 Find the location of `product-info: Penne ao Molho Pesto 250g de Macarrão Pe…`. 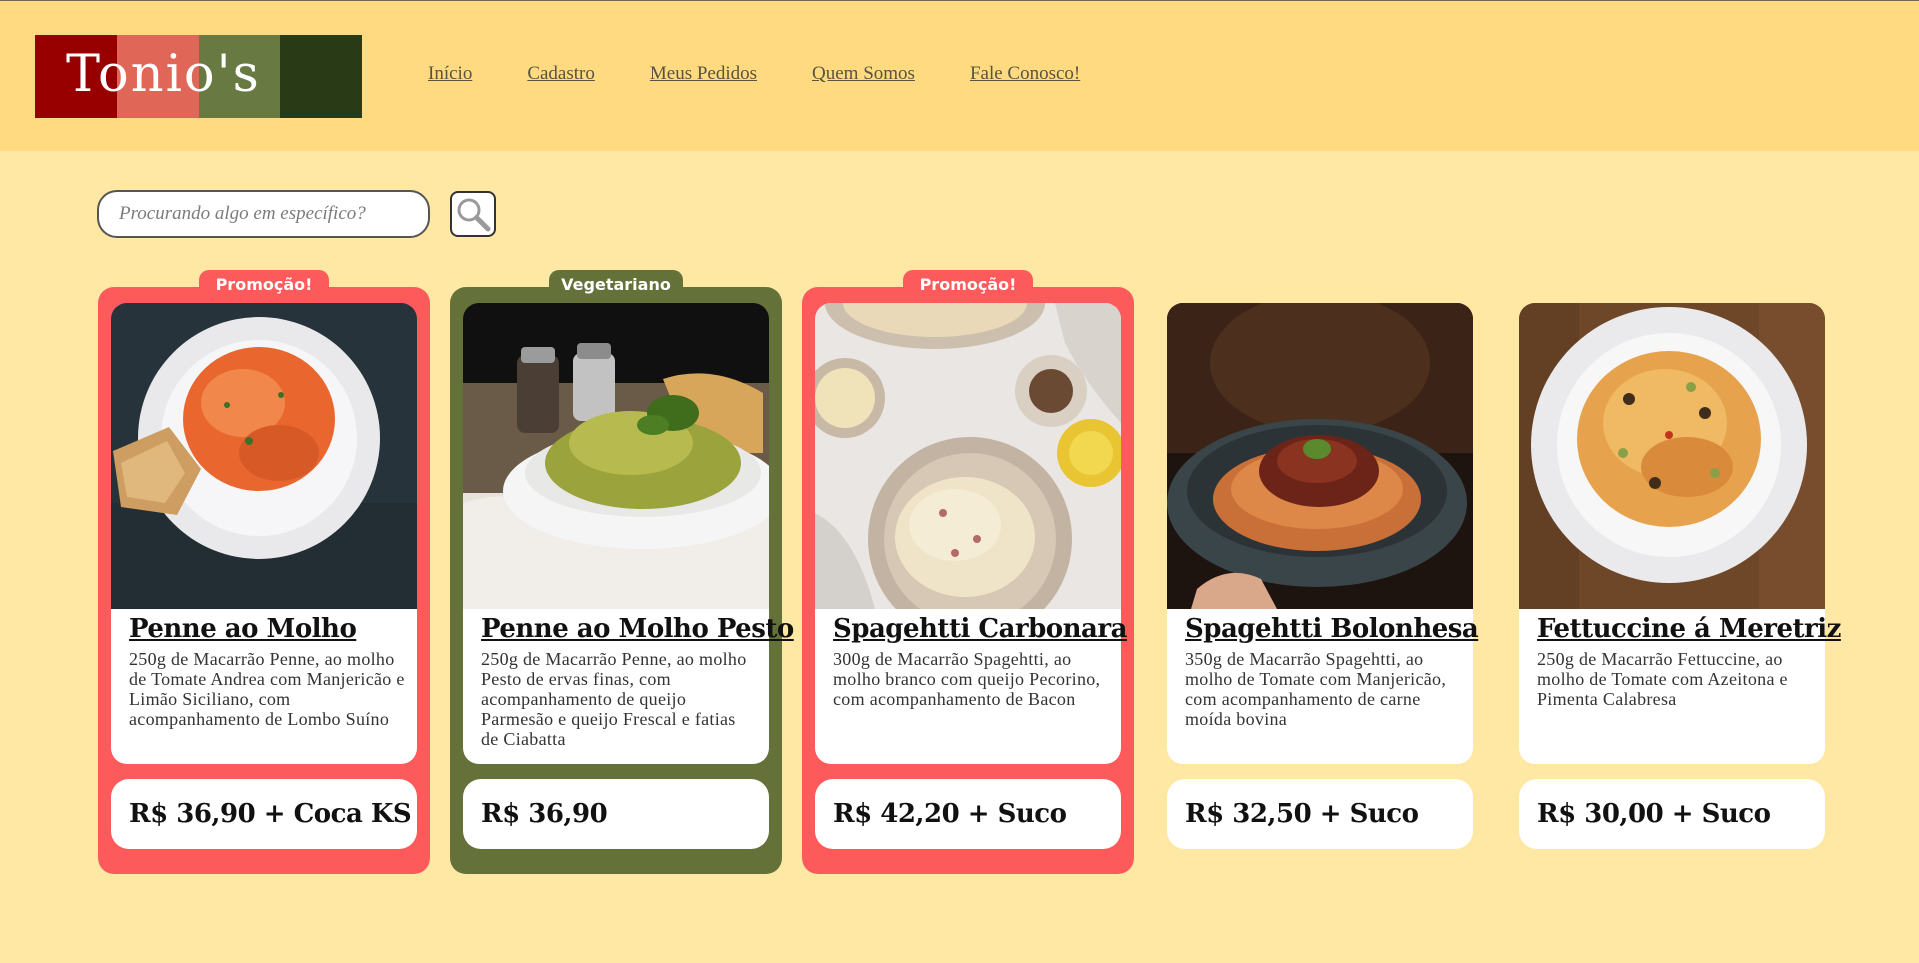

product-info: Penne ao Molho Pesto 250g de Macarrão Pe… is located at coordinates (628, 686).